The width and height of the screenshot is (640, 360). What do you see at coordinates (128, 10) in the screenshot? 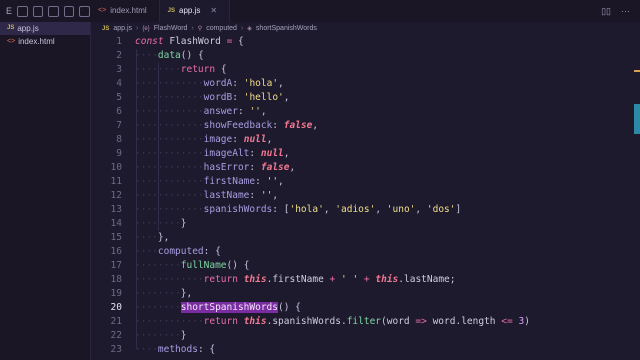
I see `tab-label: index.html` at bounding box center [128, 10].